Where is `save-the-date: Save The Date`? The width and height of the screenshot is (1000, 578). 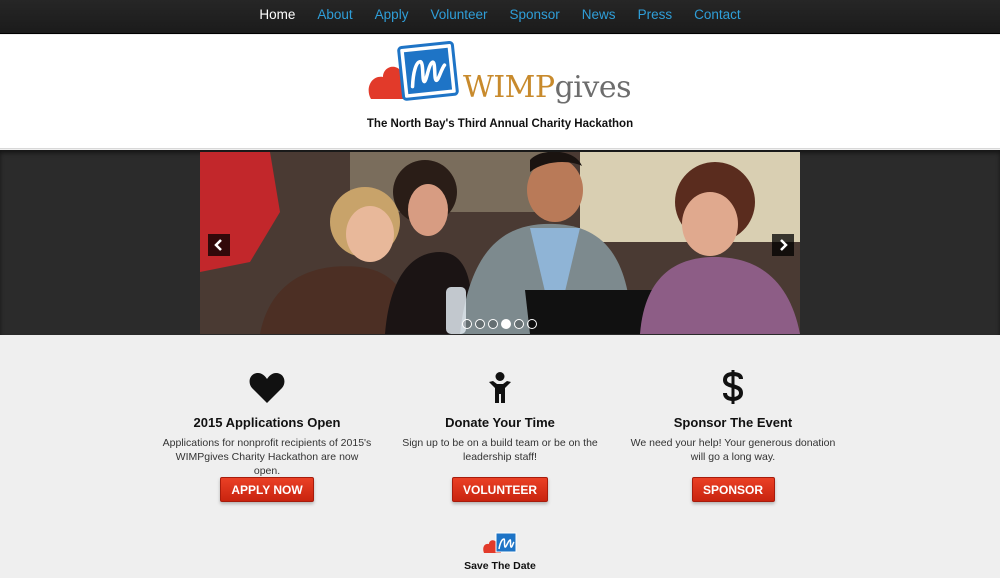
save-the-date: Save The Date is located at coordinates (500, 552).